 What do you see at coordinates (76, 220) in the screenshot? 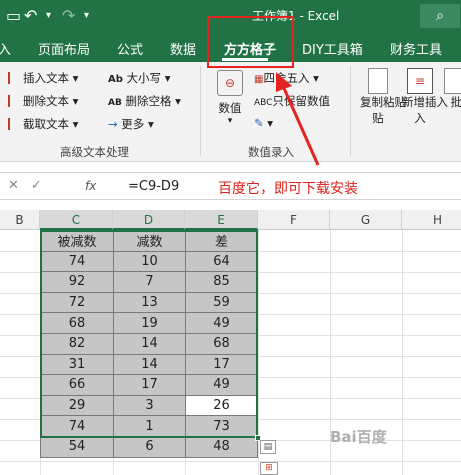
I see `column-header-c: C` at bounding box center [76, 220].